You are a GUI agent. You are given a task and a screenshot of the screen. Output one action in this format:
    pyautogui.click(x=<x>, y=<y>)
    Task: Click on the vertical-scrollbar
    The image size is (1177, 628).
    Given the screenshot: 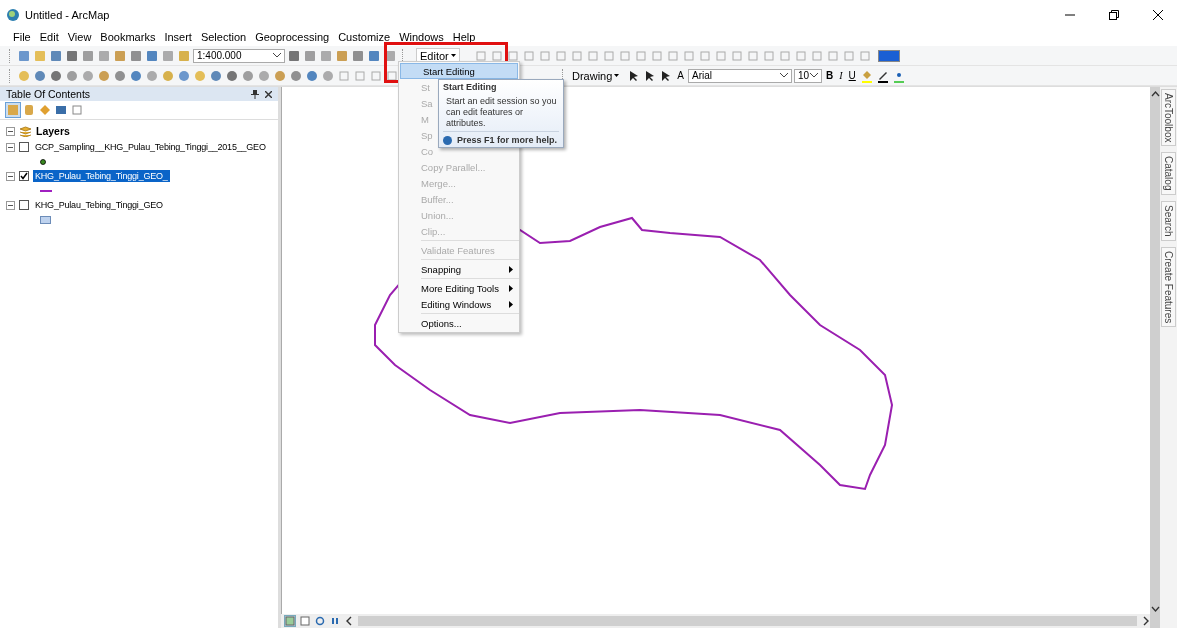 What is the action you would take?
    pyautogui.click(x=1155, y=357)
    